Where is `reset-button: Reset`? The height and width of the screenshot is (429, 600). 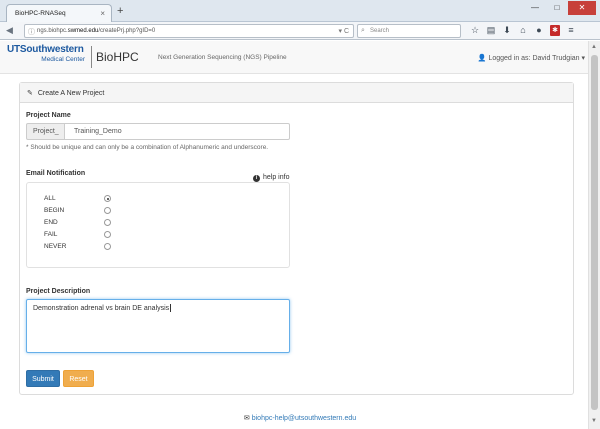
reset-button: Reset is located at coordinates (78, 378).